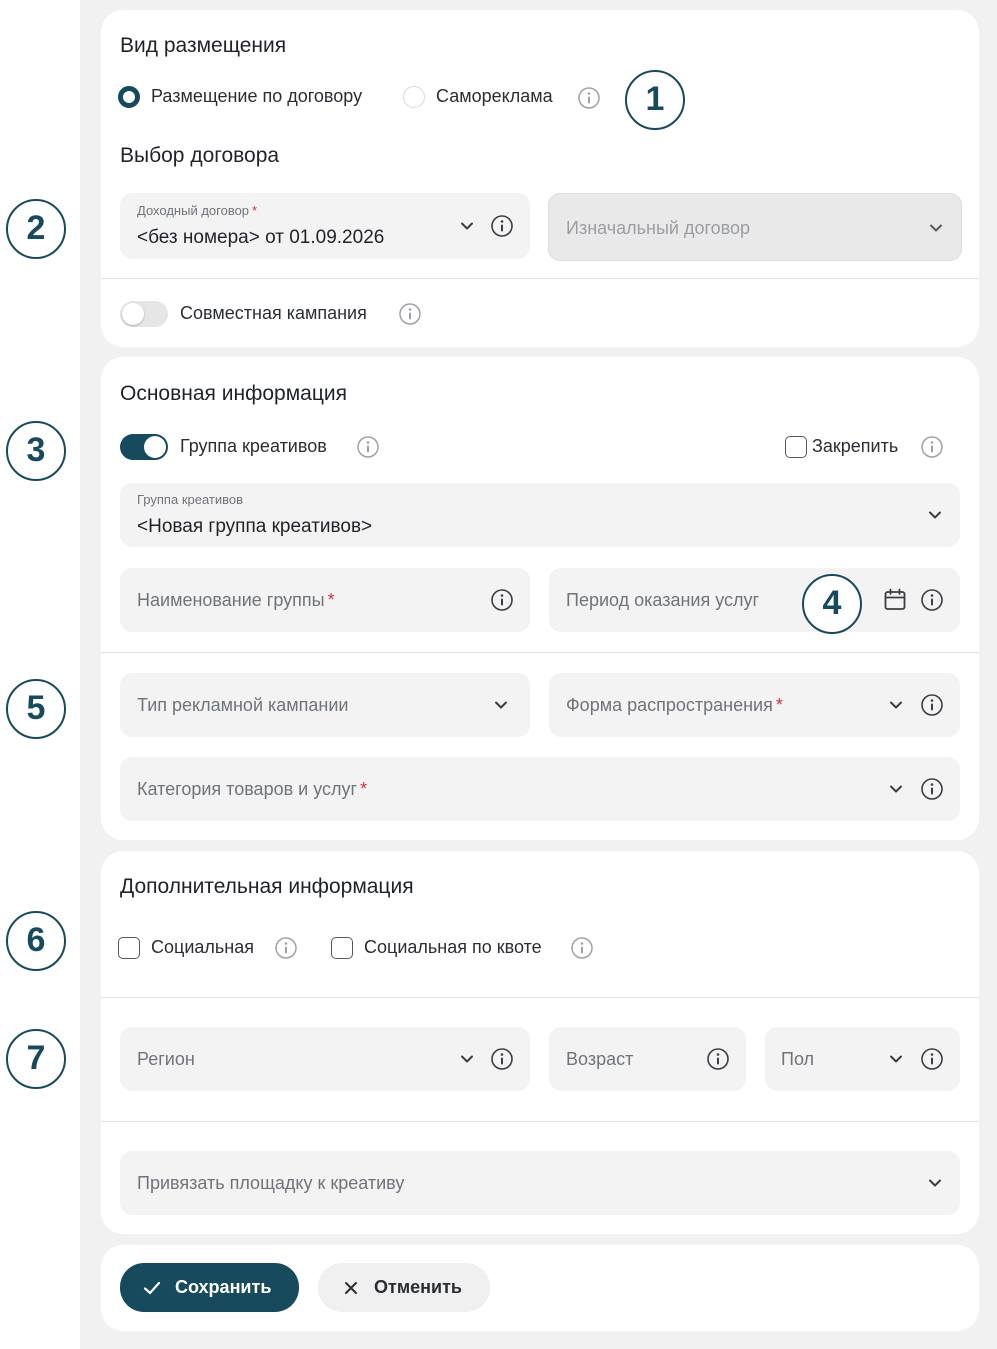  Describe the element at coordinates (233, 393) in the screenshot. I see `main-info-title: Основная информация` at that location.